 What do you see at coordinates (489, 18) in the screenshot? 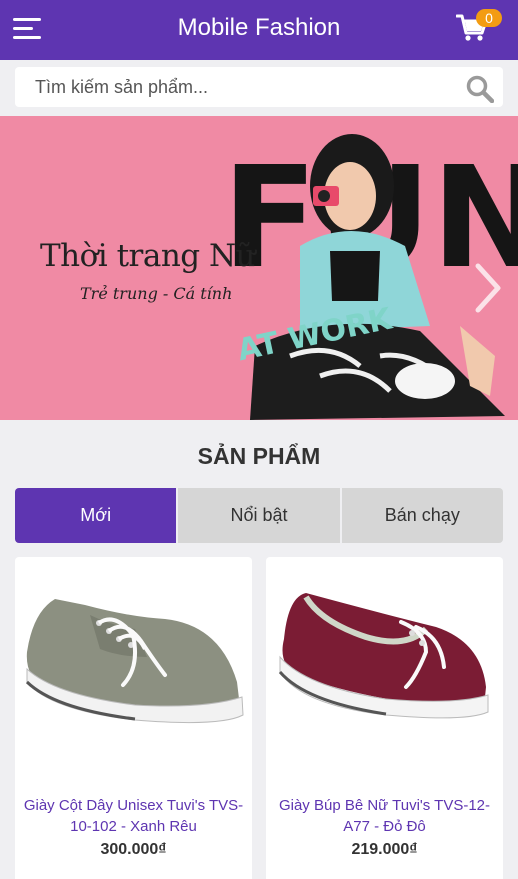
I see `cart-count-badge: 0` at bounding box center [489, 18].